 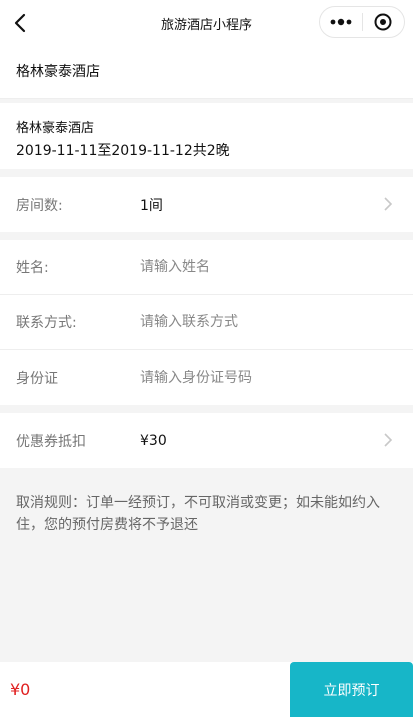 What do you see at coordinates (46, 323) in the screenshot?
I see `contact-label: 联系方式:` at bounding box center [46, 323].